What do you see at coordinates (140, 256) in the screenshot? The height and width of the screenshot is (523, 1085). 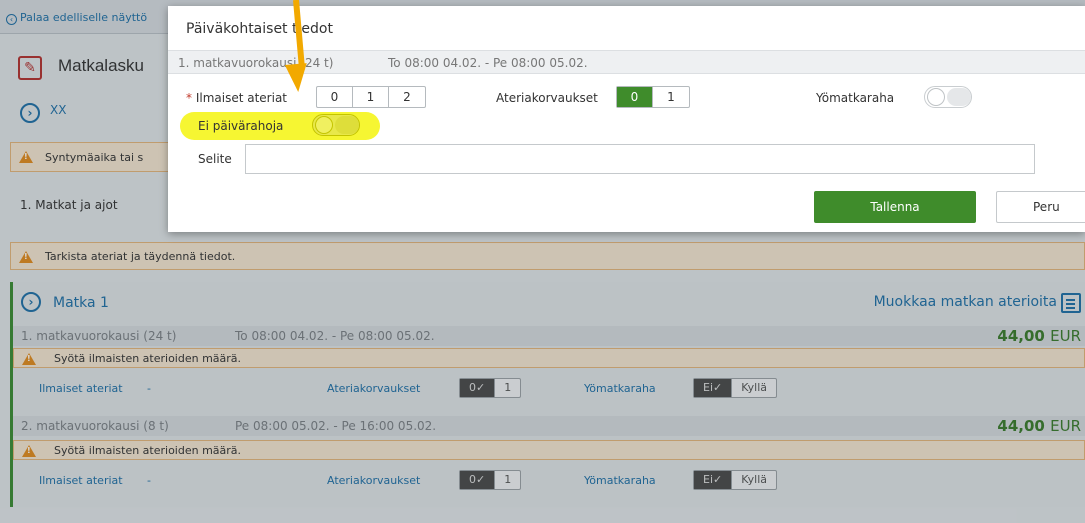 I see `meals-warning-text: Tarkista ateriat ja täydennä tiedot.` at bounding box center [140, 256].